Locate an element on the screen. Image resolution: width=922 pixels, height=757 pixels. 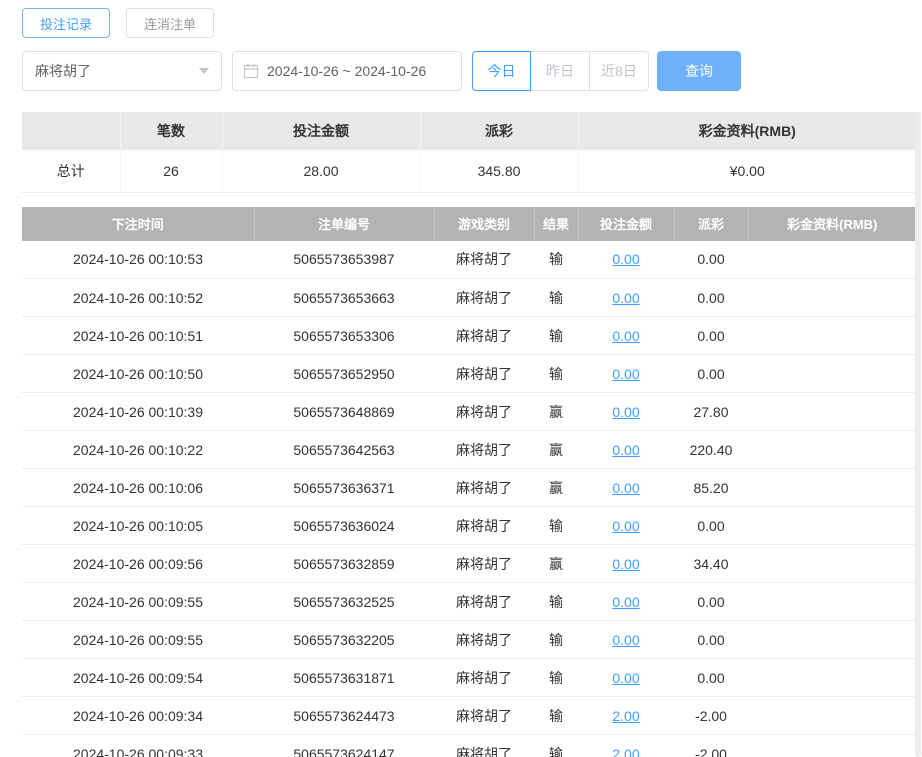
summary-header-count: 笔数 is located at coordinates (171, 131).